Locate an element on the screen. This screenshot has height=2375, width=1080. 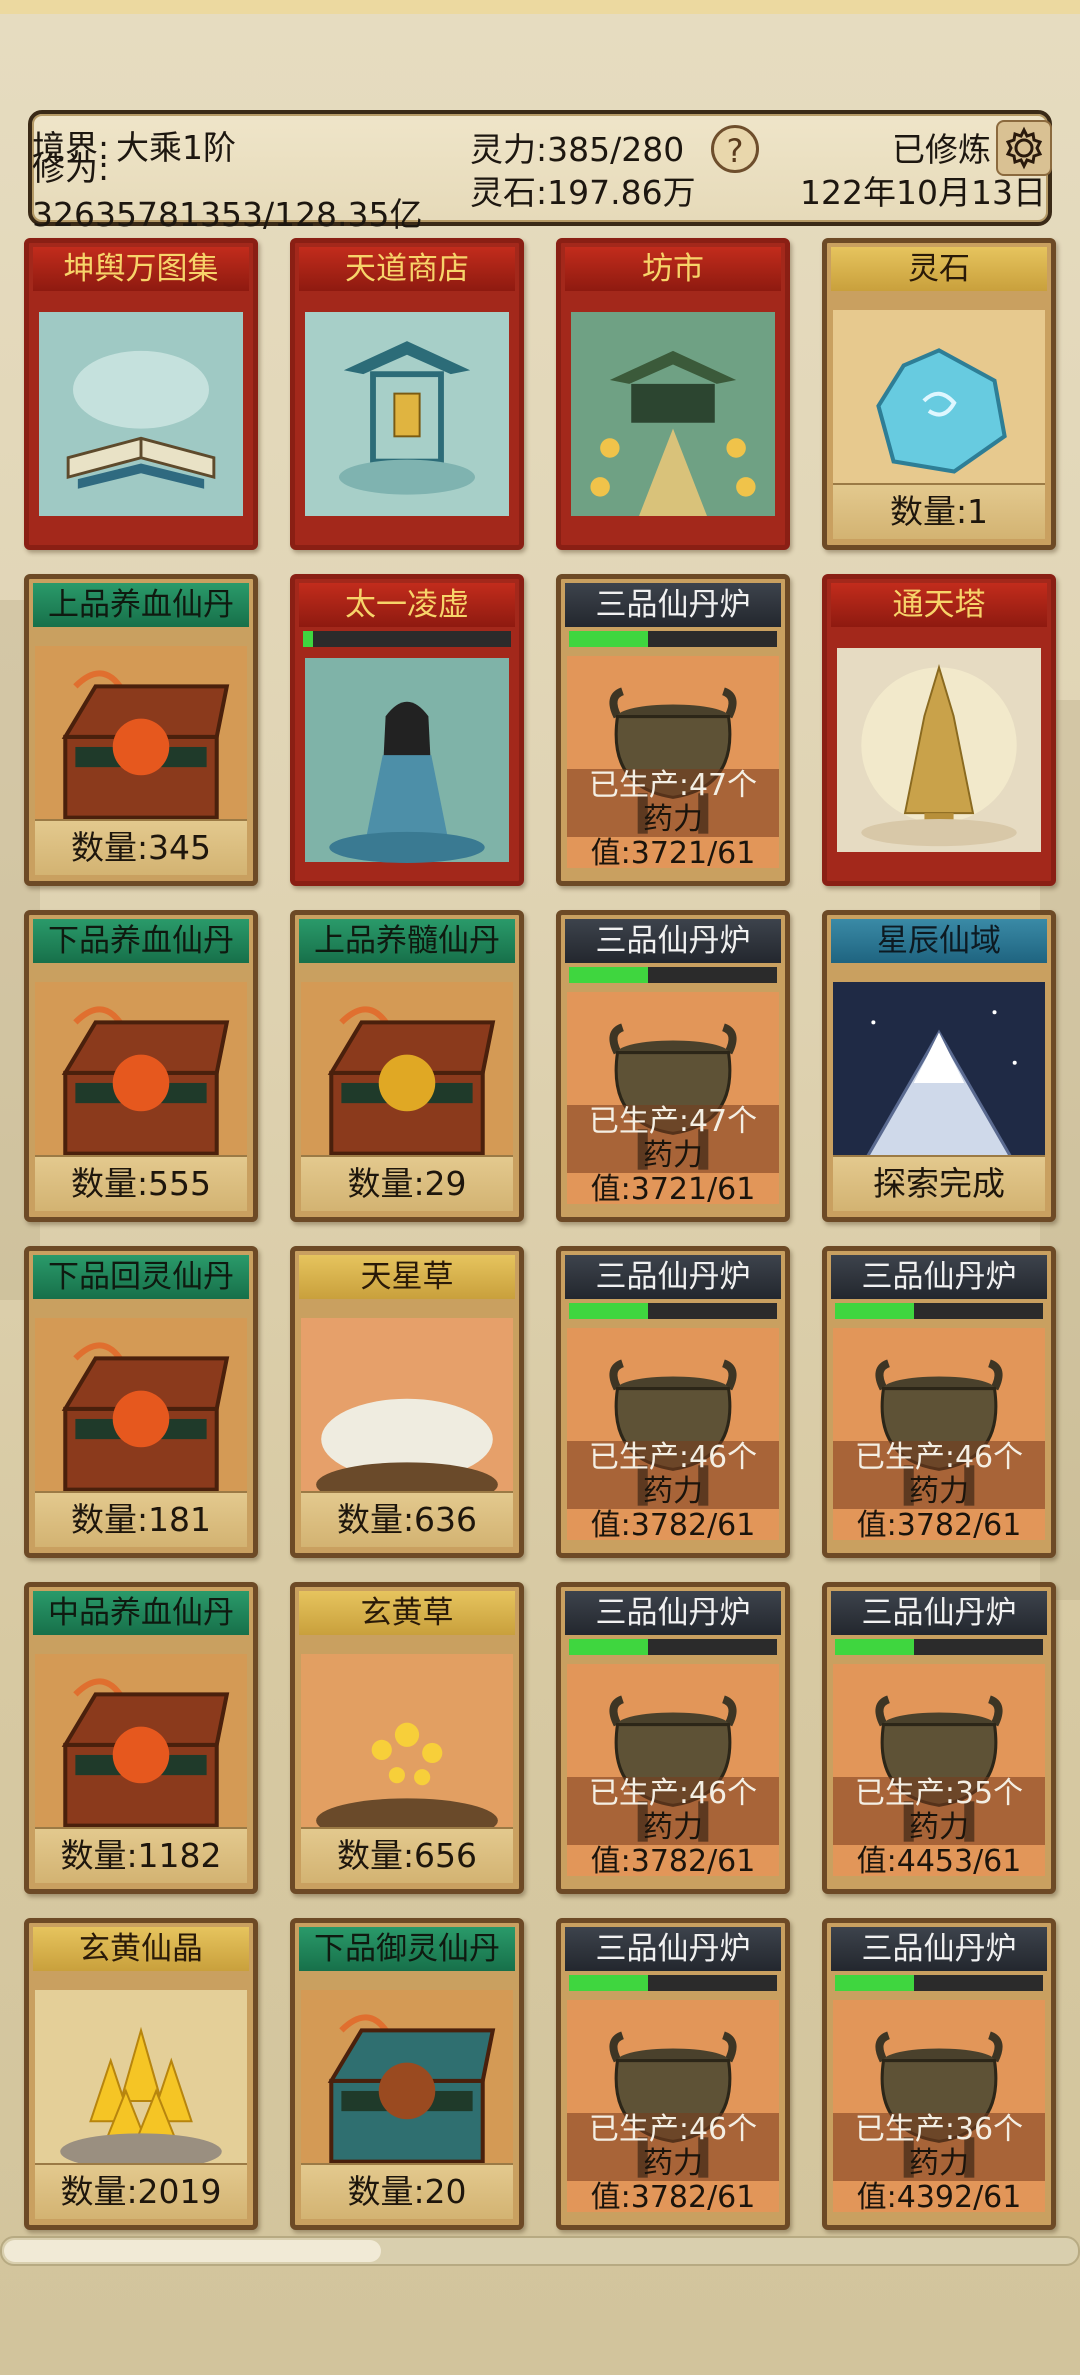
card-gem: 灵石数量:1 is located at coordinates (939, 394).